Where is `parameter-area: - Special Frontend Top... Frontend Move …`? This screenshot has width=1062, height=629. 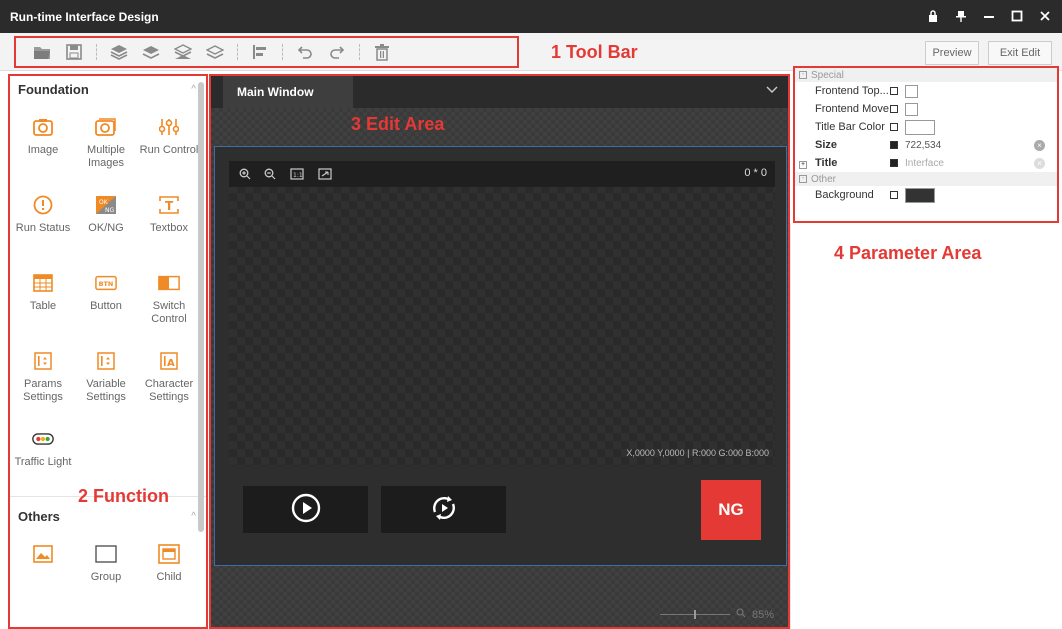
parameter-area: - Special Frontend Top... Frontend Move … is located at coordinates (926, 144).